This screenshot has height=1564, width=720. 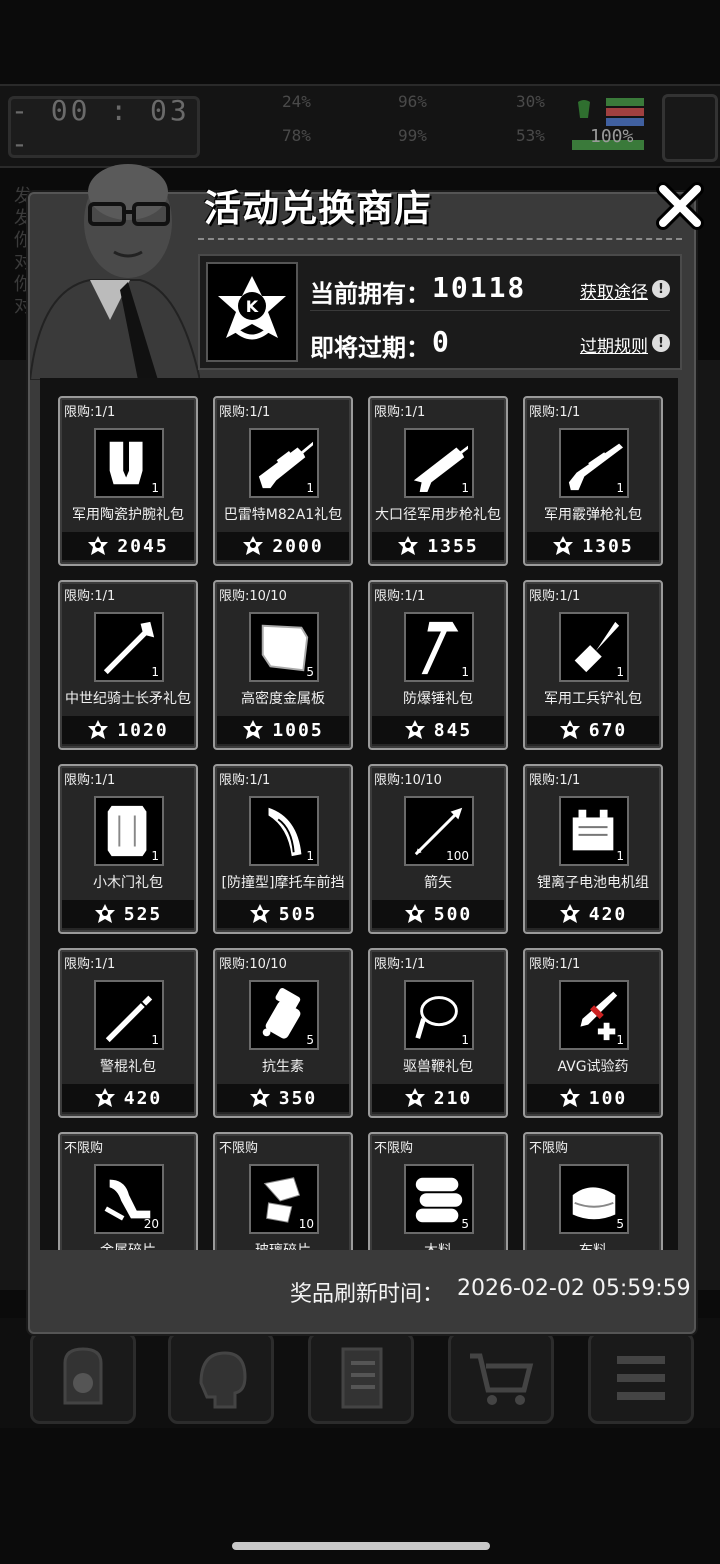 What do you see at coordinates (593, 1067) in the screenshot?
I see `item-name: AVG试验药` at bounding box center [593, 1067].